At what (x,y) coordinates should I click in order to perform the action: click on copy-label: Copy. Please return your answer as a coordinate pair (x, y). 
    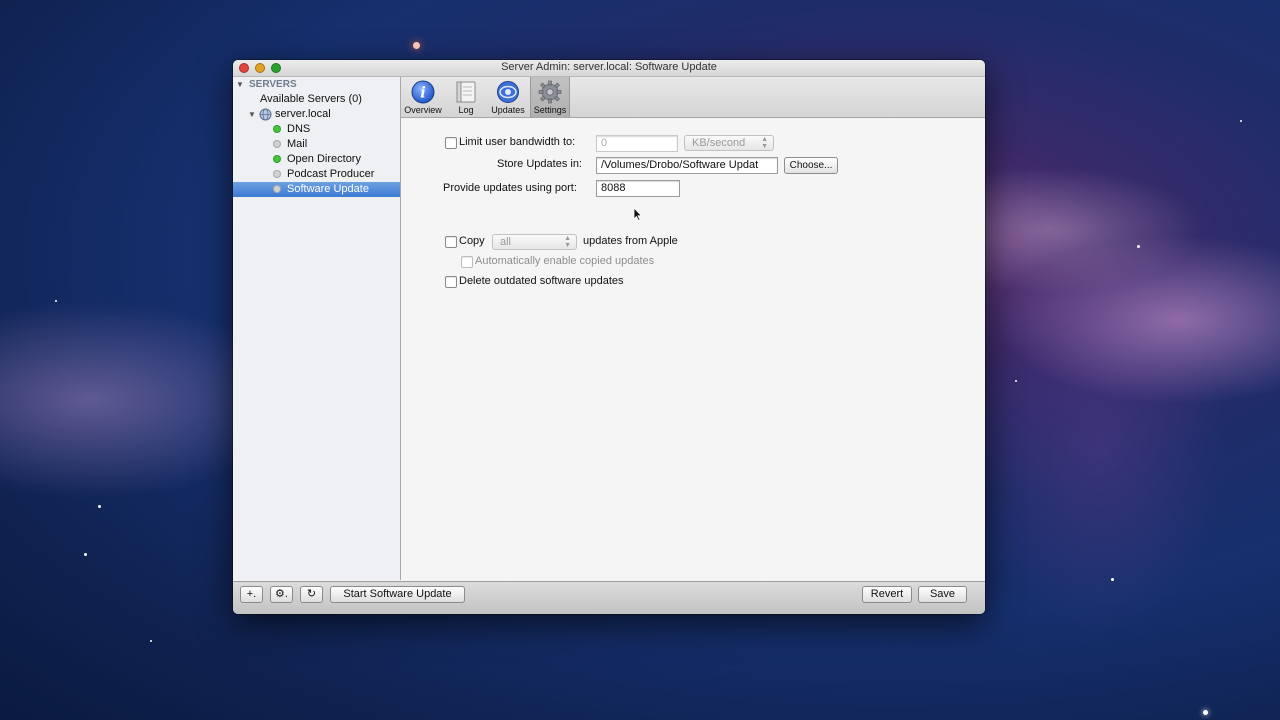
    Looking at the image, I should click on (472, 241).